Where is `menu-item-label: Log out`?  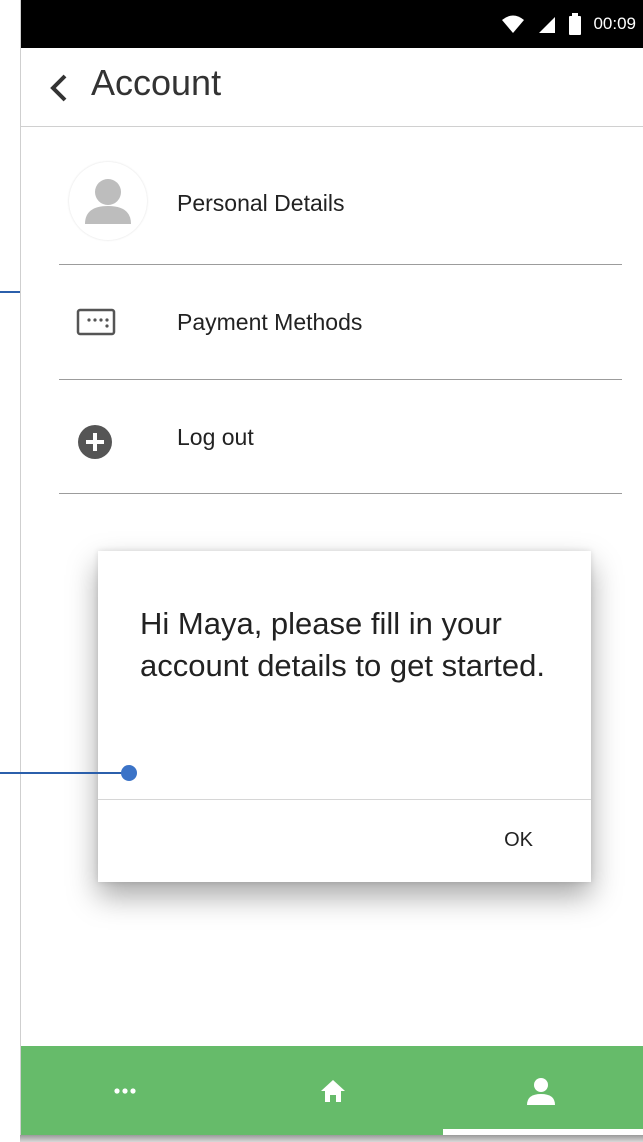
menu-item-label: Log out is located at coordinates (215, 437).